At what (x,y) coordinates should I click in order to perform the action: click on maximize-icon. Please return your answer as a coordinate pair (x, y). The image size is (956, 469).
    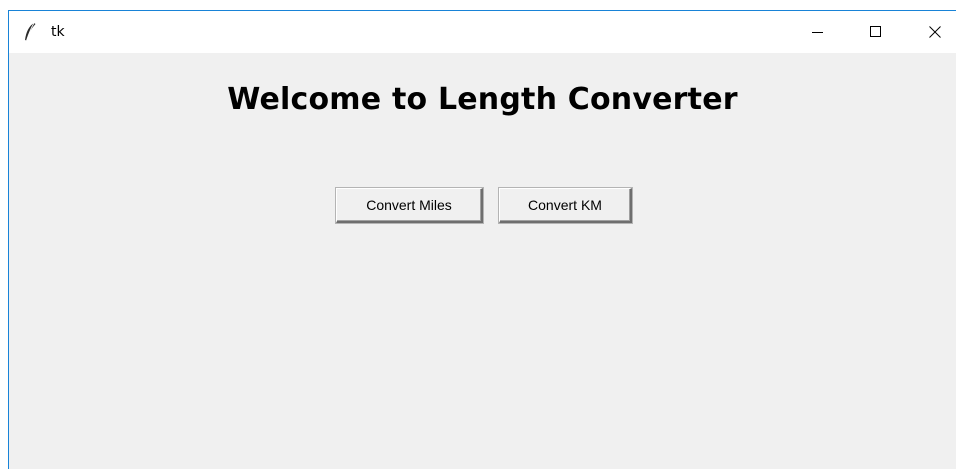
    Looking at the image, I should click on (876, 32).